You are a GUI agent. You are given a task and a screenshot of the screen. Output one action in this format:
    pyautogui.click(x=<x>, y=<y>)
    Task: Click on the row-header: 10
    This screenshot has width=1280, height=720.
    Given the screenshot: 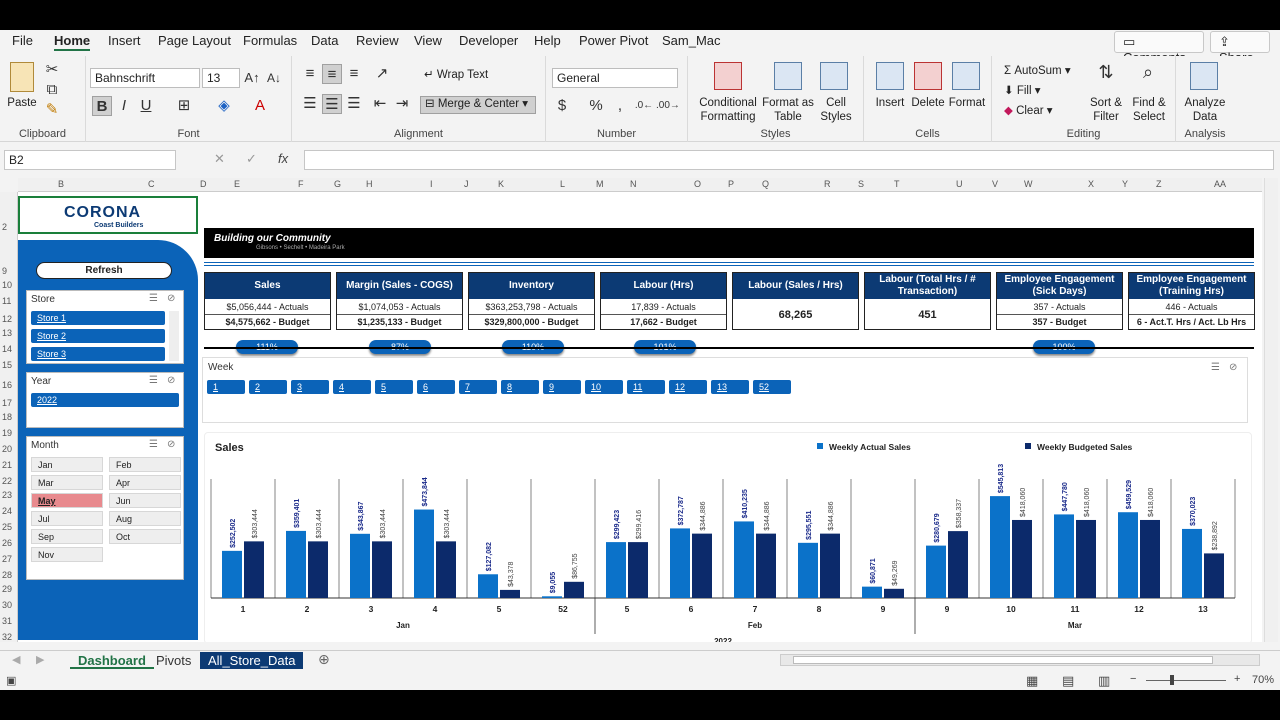 What is the action you would take?
    pyautogui.click(x=7, y=285)
    